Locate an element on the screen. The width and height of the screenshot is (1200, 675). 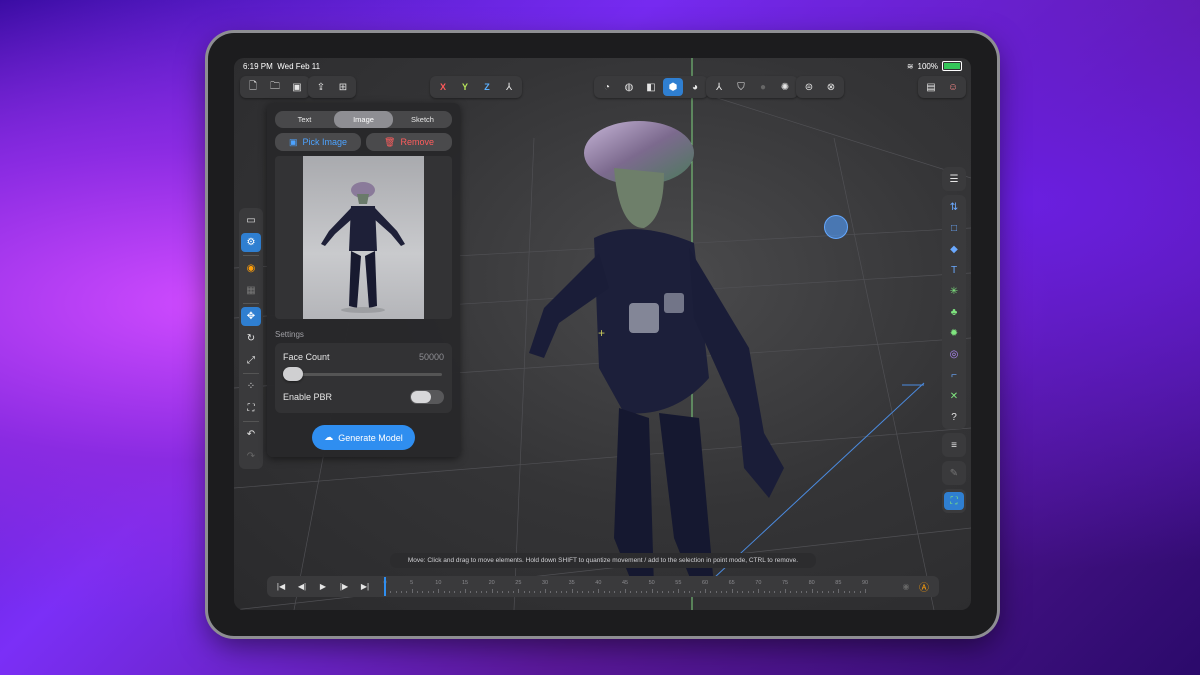
play-icon: ▶ is located at coordinates (323, 586).